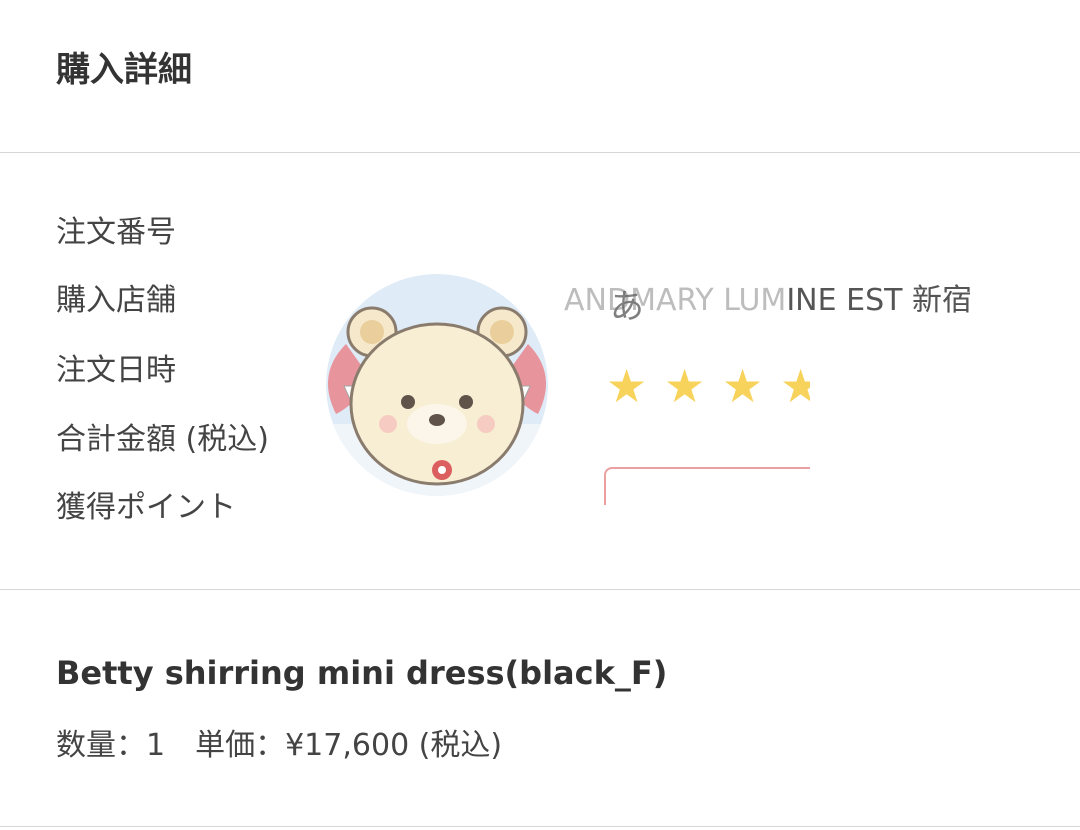 Image resolution: width=1080 pixels, height=830 pixels. I want to click on overlay-glyph: あ, so click(627, 307).